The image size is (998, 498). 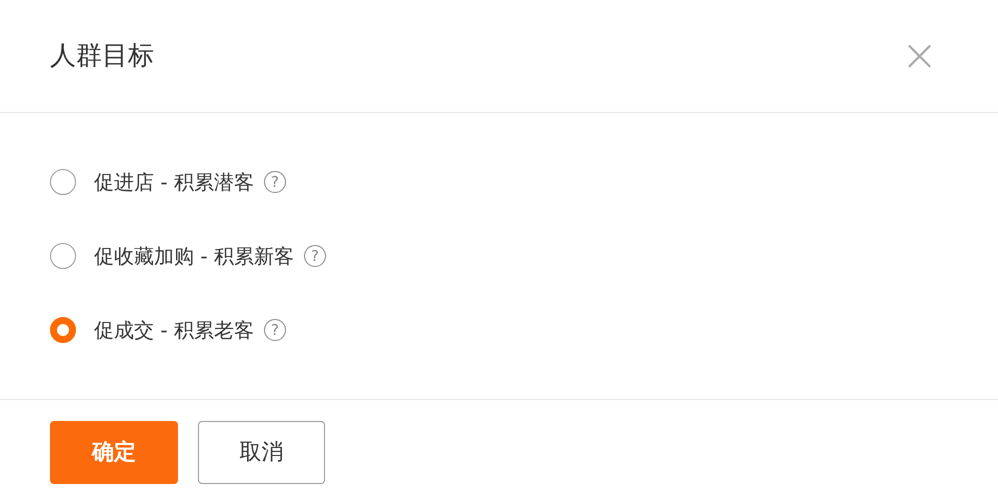 What do you see at coordinates (194, 256) in the screenshot?
I see `option-label: 促收藏加购 - 积累新客` at bounding box center [194, 256].